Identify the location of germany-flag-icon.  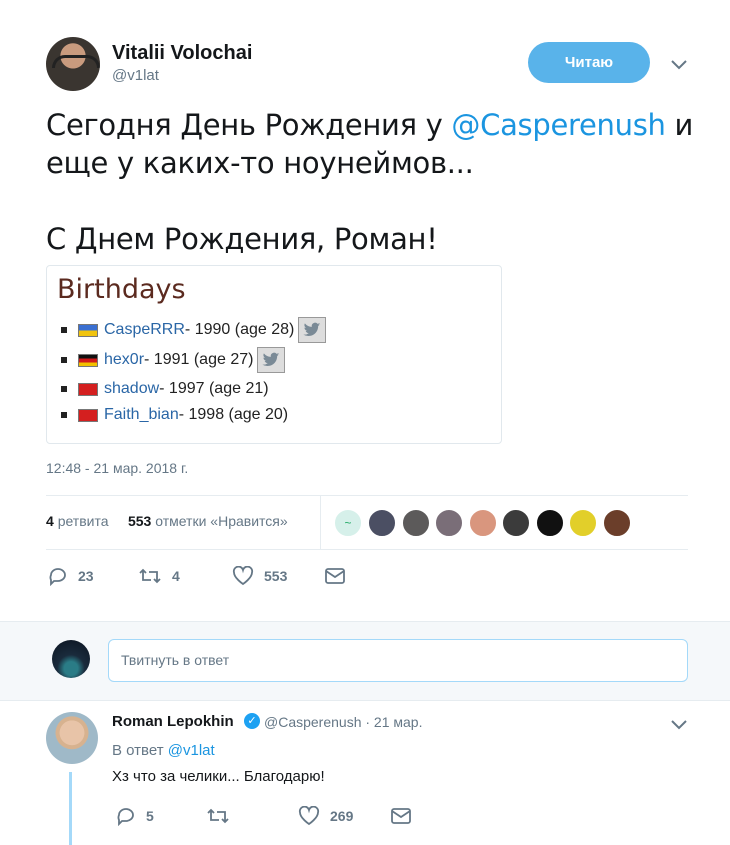
(88, 360).